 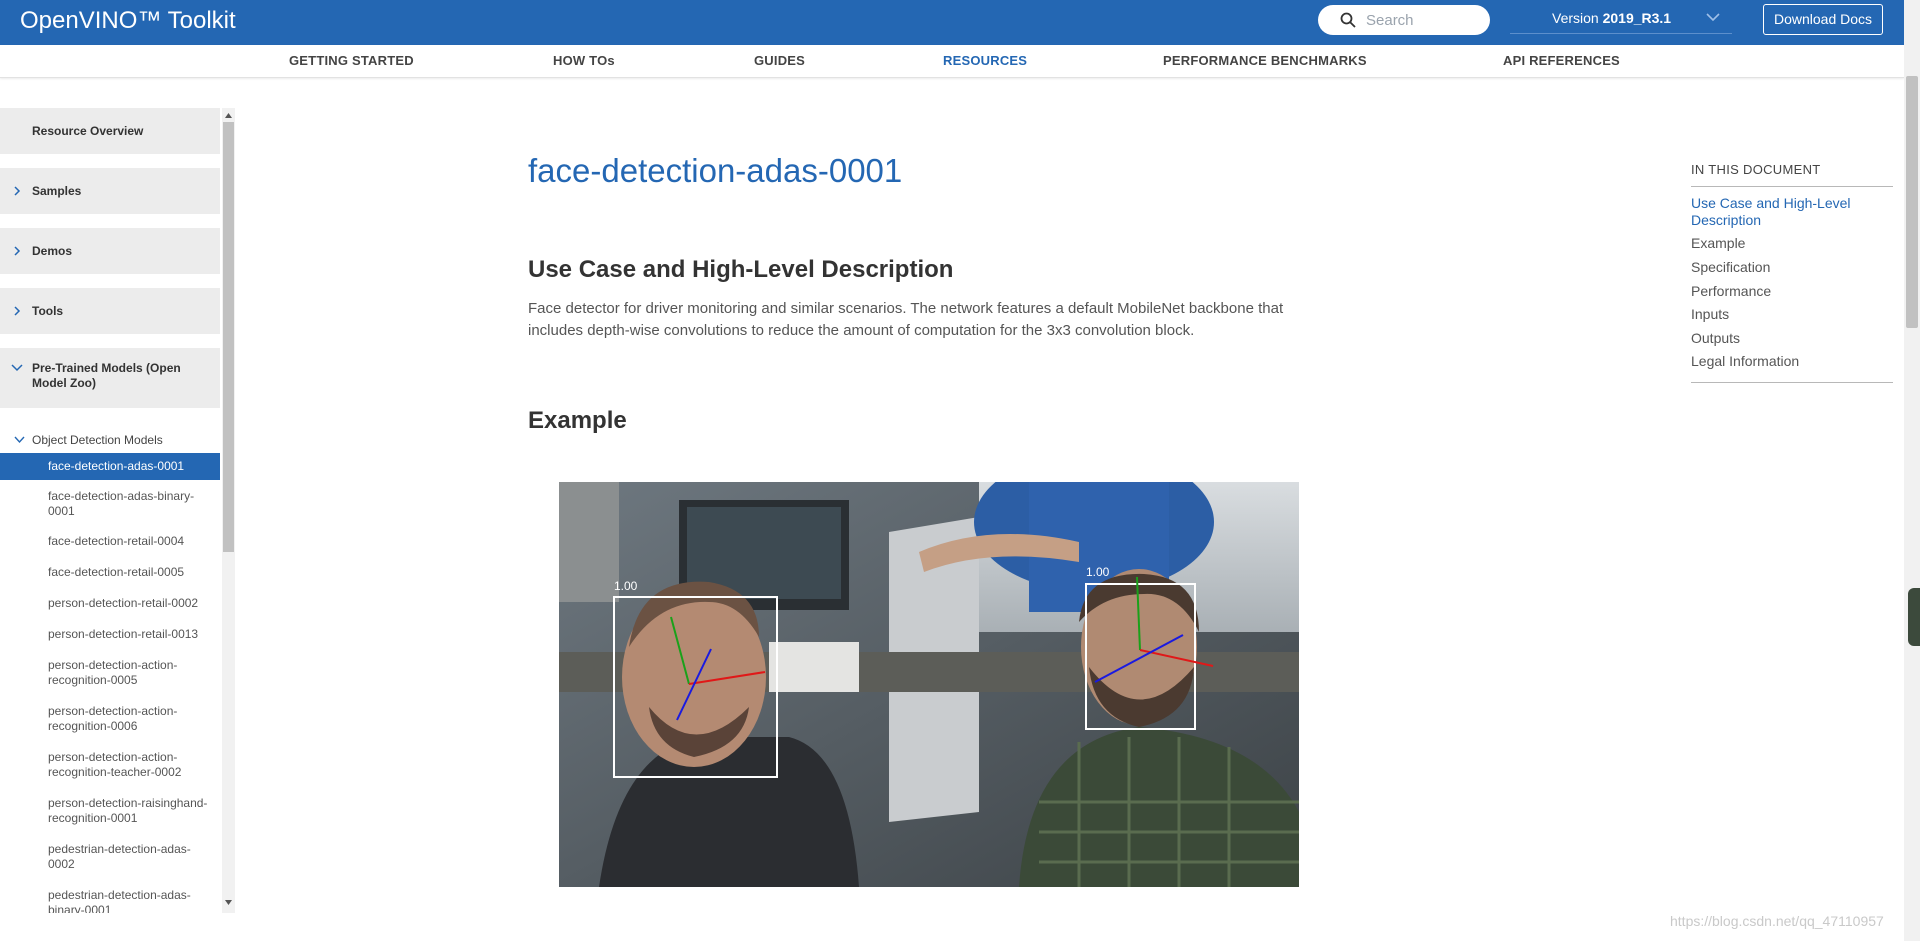 I want to click on sidebar-link: person-detection-action-recognition-0005, so click(x=118, y=673).